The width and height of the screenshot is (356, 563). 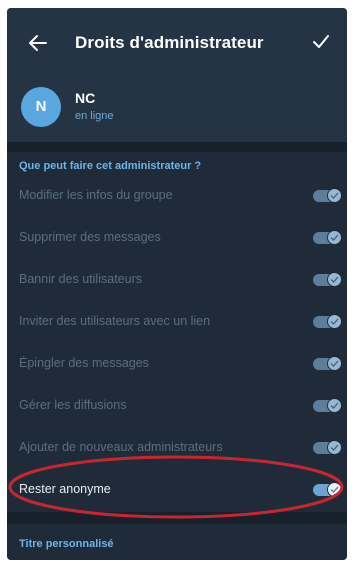 I want to click on permission-label: Supprimer des messages, so click(x=90, y=237).